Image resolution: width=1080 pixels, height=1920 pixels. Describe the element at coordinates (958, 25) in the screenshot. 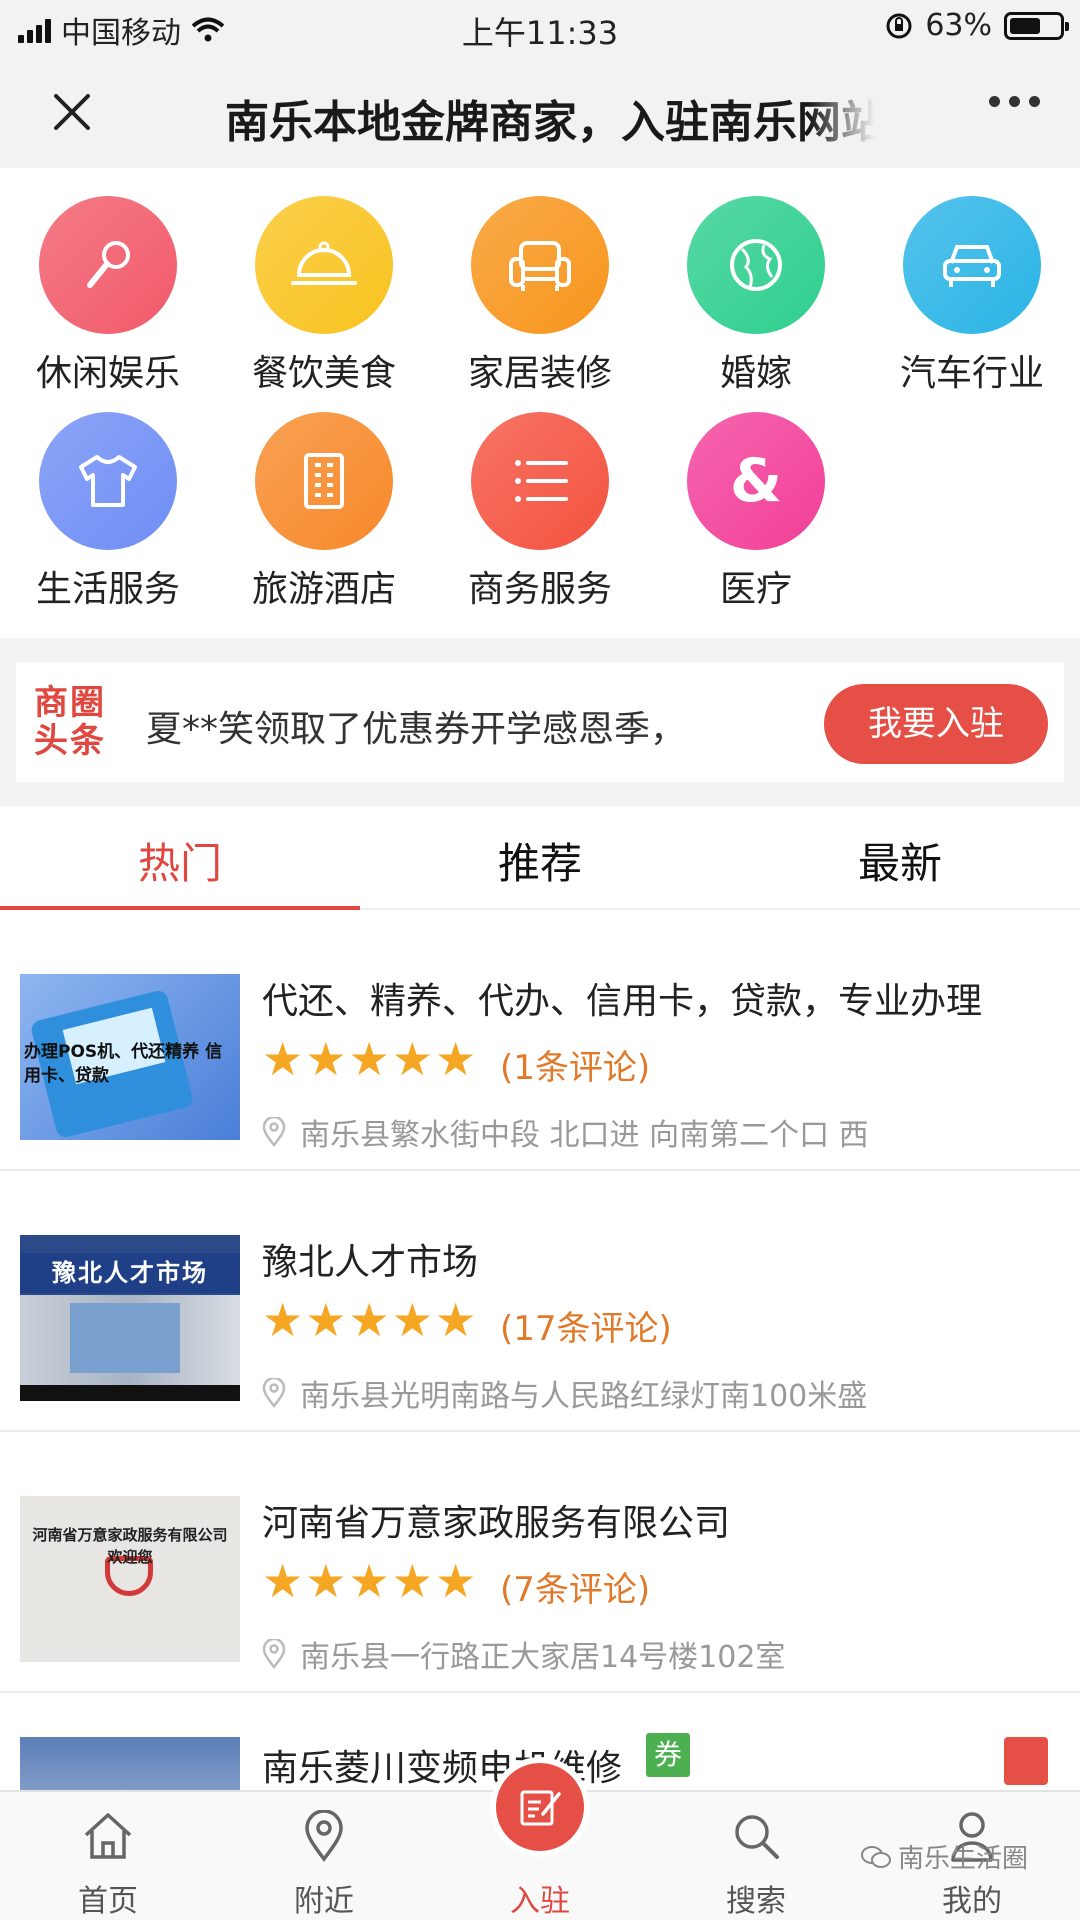

I see `battery-percent: 63%` at that location.